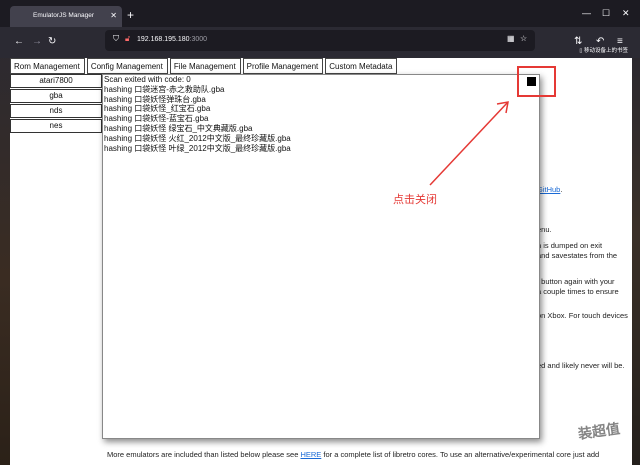 The image size is (640, 465). What do you see at coordinates (178, 128) in the screenshot?
I see `log-line: hashing 口袋妖怪 绿宝石_中文典藏版.gba` at bounding box center [178, 128].